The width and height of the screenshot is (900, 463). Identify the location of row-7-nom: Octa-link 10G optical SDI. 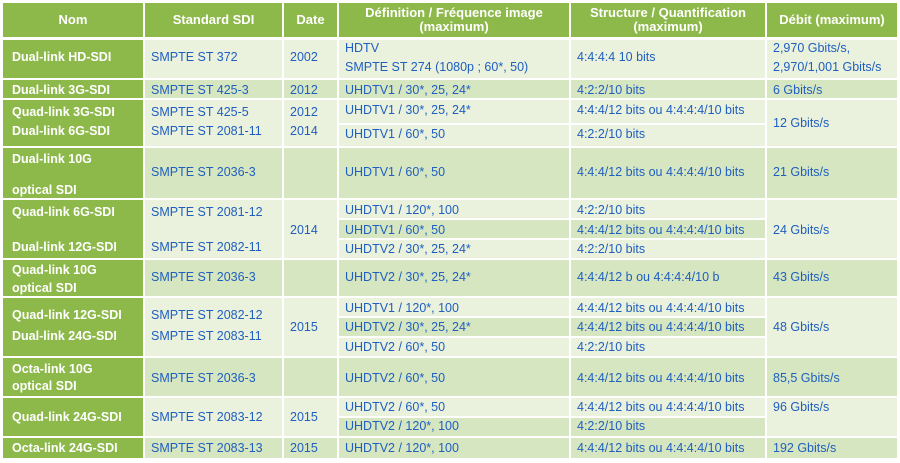
(73, 377).